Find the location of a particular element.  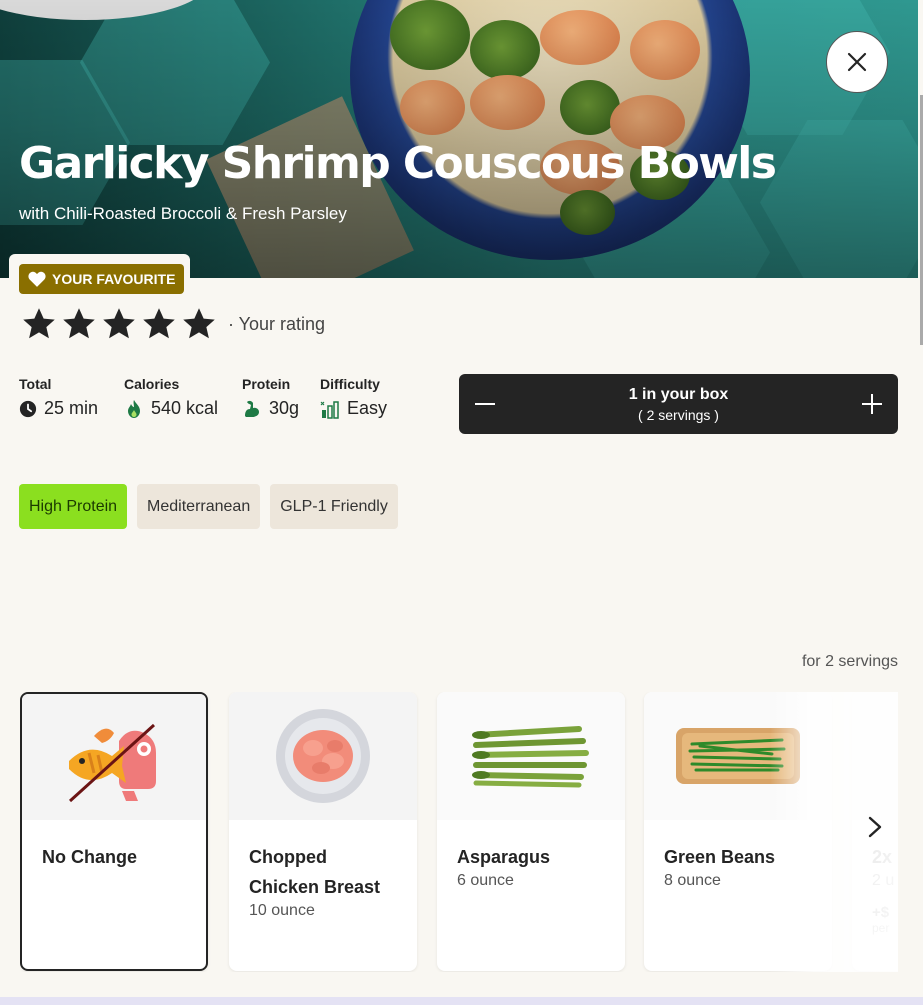

stat-value: Easy is located at coordinates (367, 408).